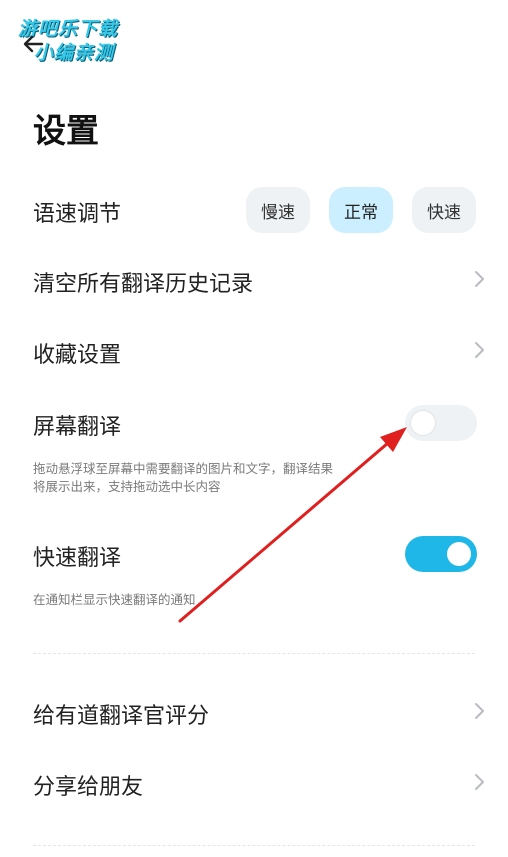  What do you see at coordinates (74, 53) in the screenshot?
I see `watermark-line-2: 小编亲测` at bounding box center [74, 53].